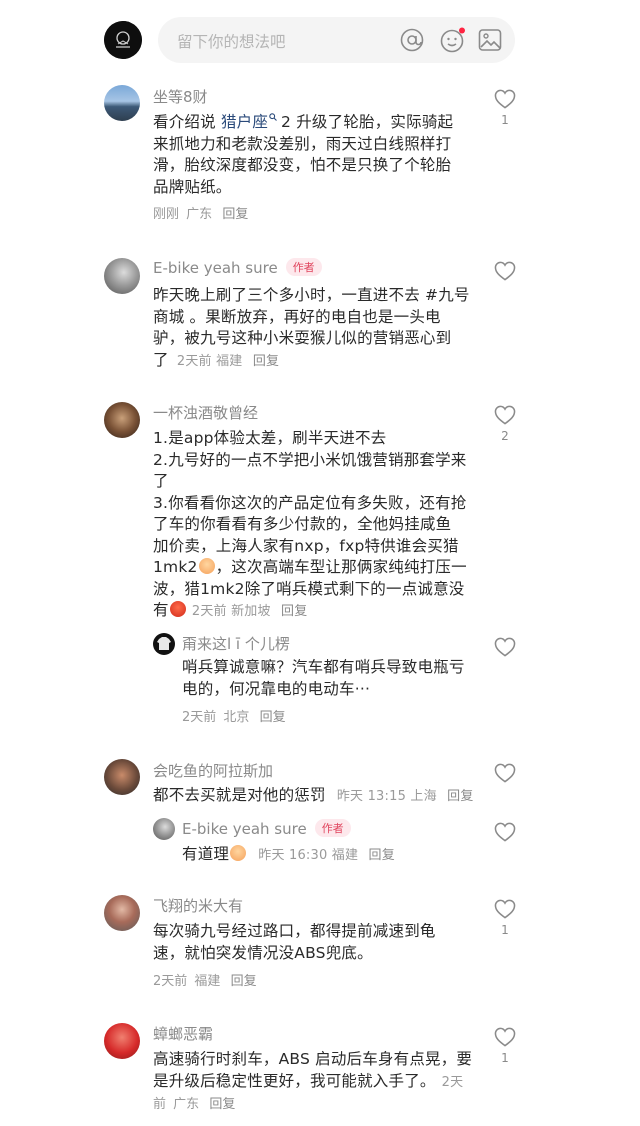  What do you see at coordinates (244, 829) in the screenshot?
I see `reply-username-text: E-bike yeah sure` at bounding box center [244, 829].